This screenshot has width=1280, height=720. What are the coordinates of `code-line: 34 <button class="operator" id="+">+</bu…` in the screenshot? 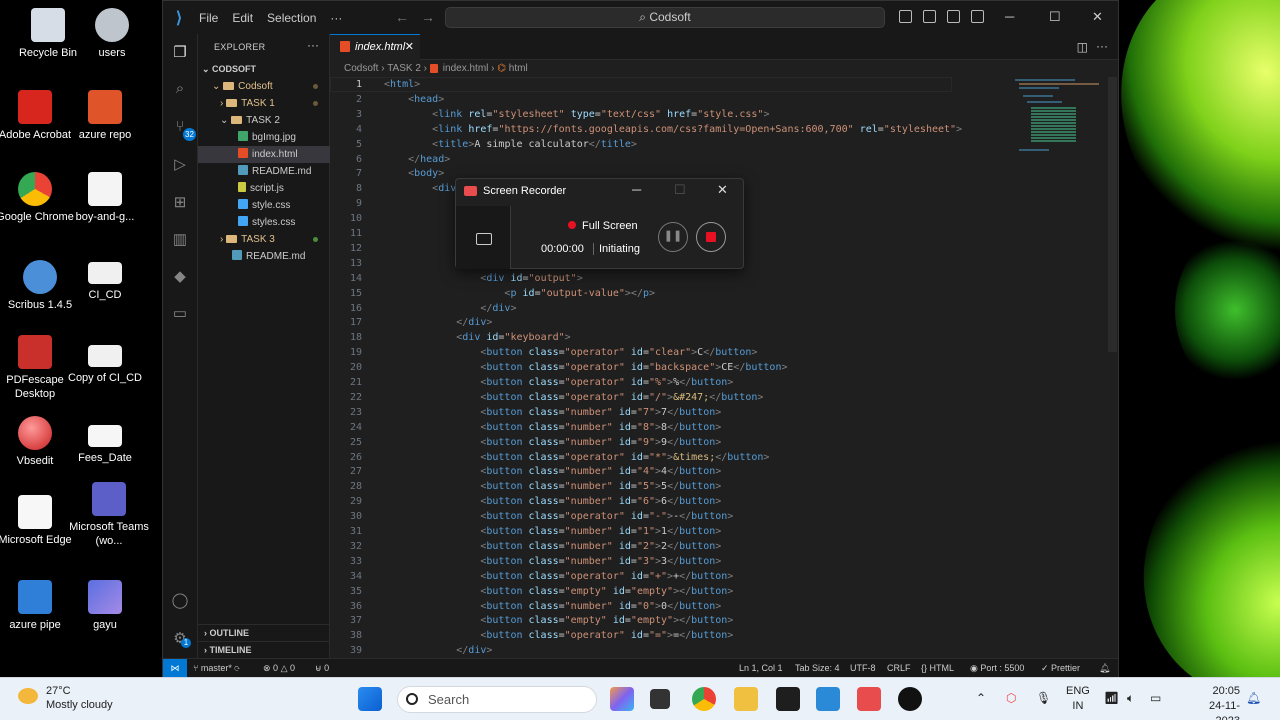 It's located at (670, 576).